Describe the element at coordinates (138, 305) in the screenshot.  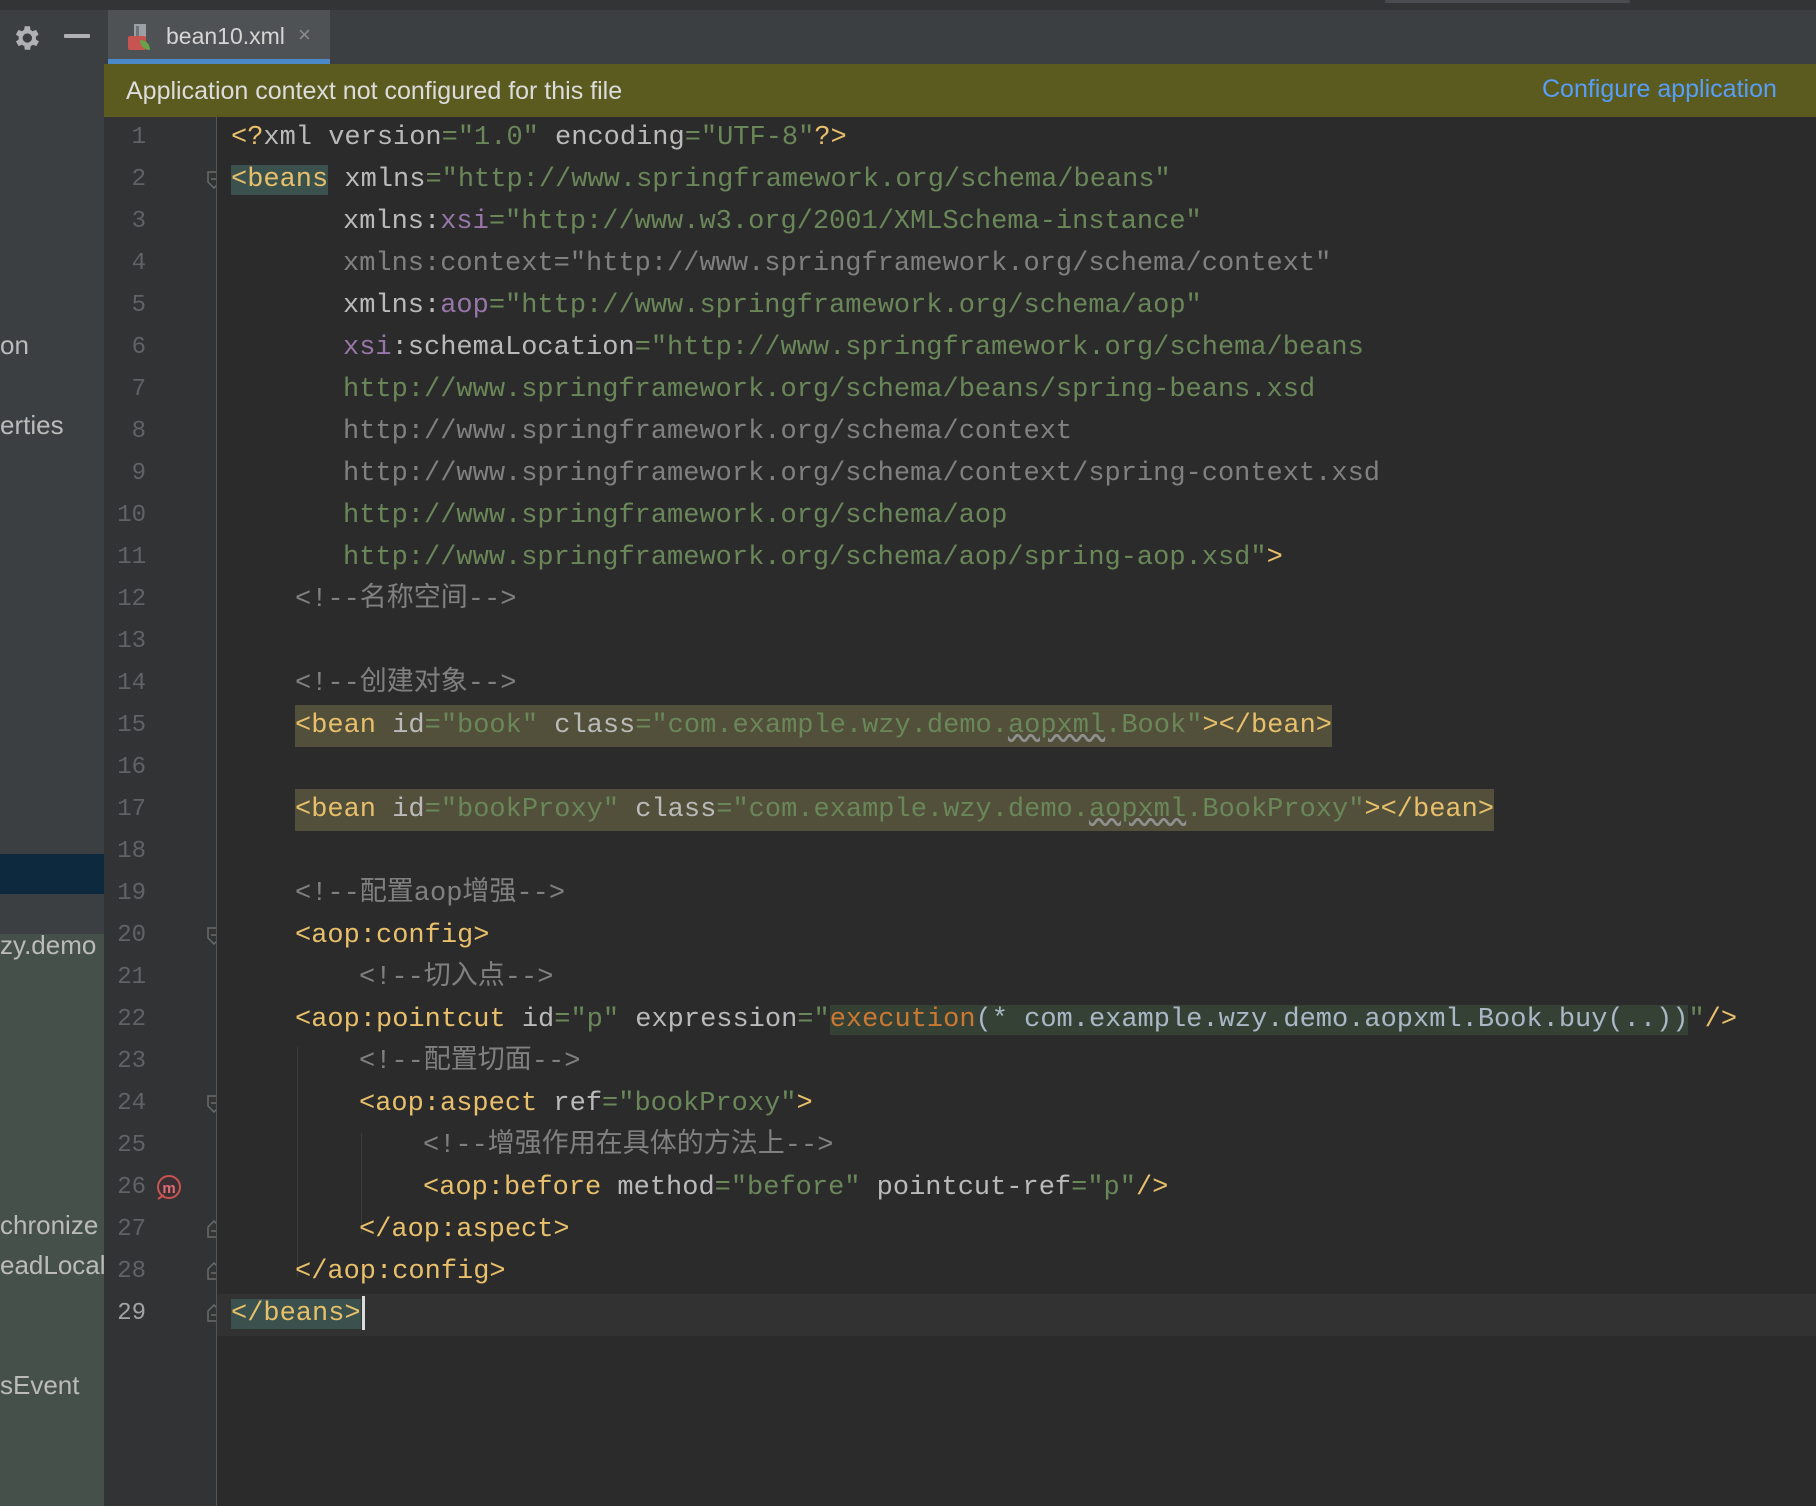
I see `line-number: 5` at that location.